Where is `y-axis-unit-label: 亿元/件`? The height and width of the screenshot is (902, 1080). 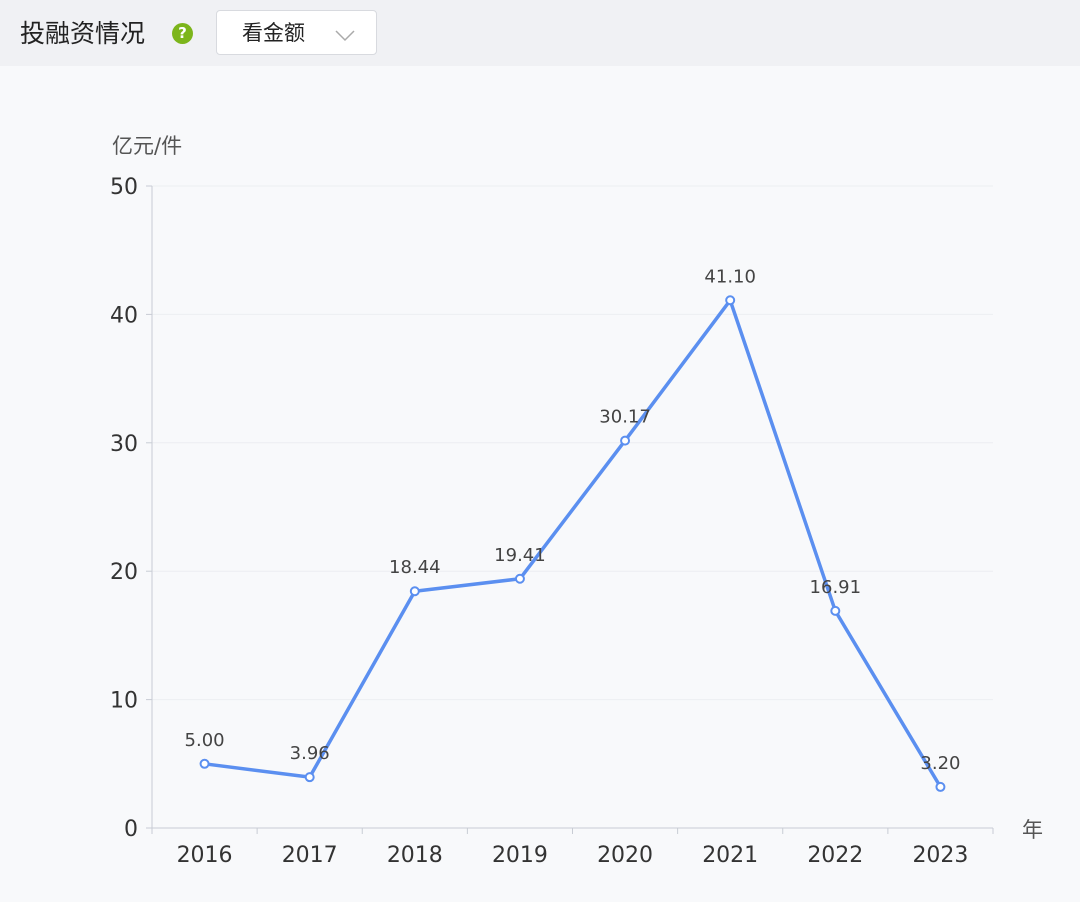
y-axis-unit-label: 亿元/件 is located at coordinates (147, 146).